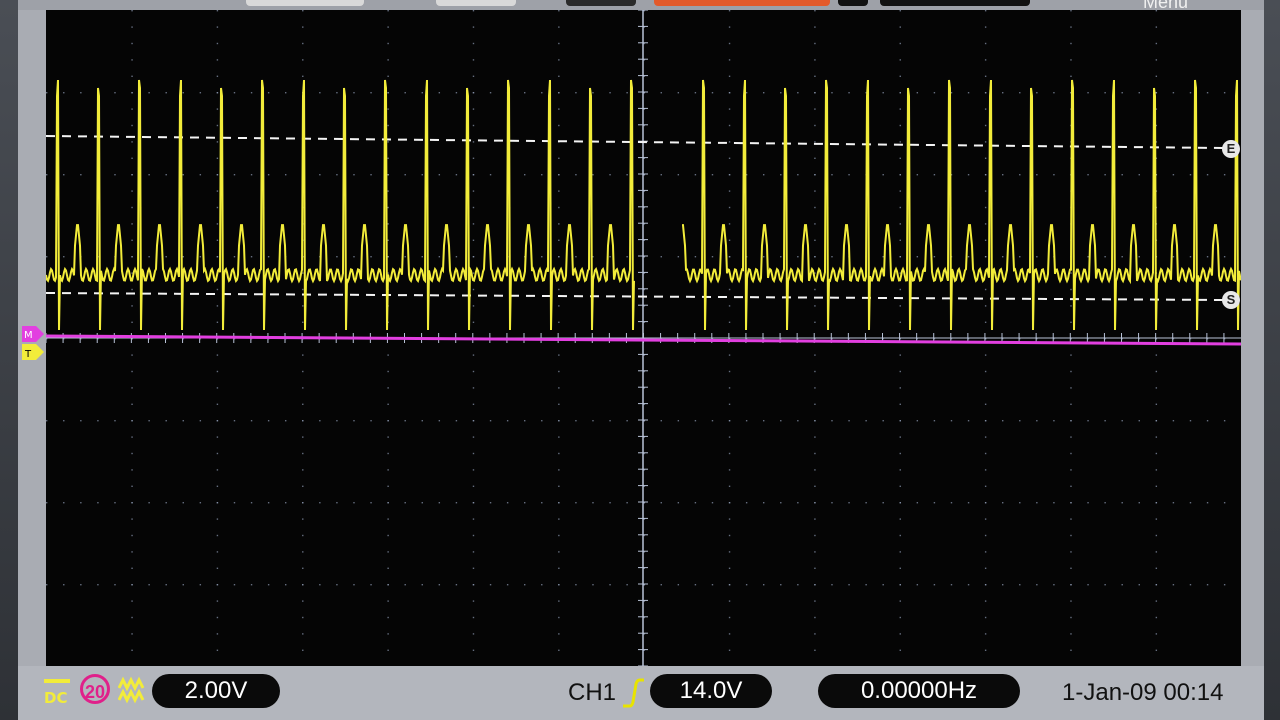  Describe the element at coordinates (711, 691) in the screenshot. I see `trigger-level-display: 14.0V` at that location.